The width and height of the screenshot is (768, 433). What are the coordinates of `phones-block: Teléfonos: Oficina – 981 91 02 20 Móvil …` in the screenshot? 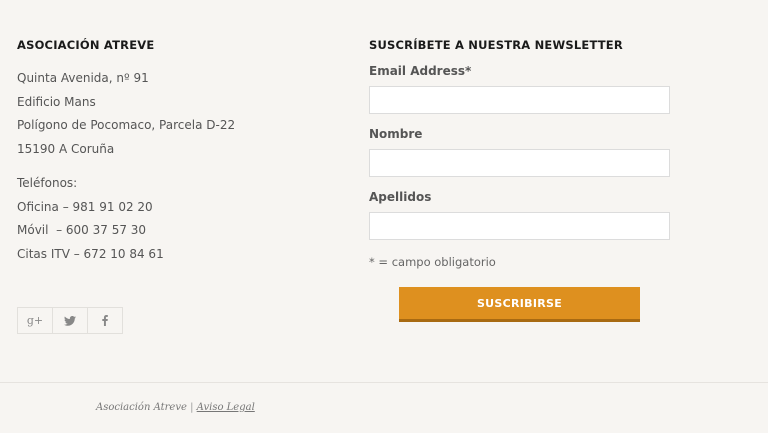 It's located at (177, 219).